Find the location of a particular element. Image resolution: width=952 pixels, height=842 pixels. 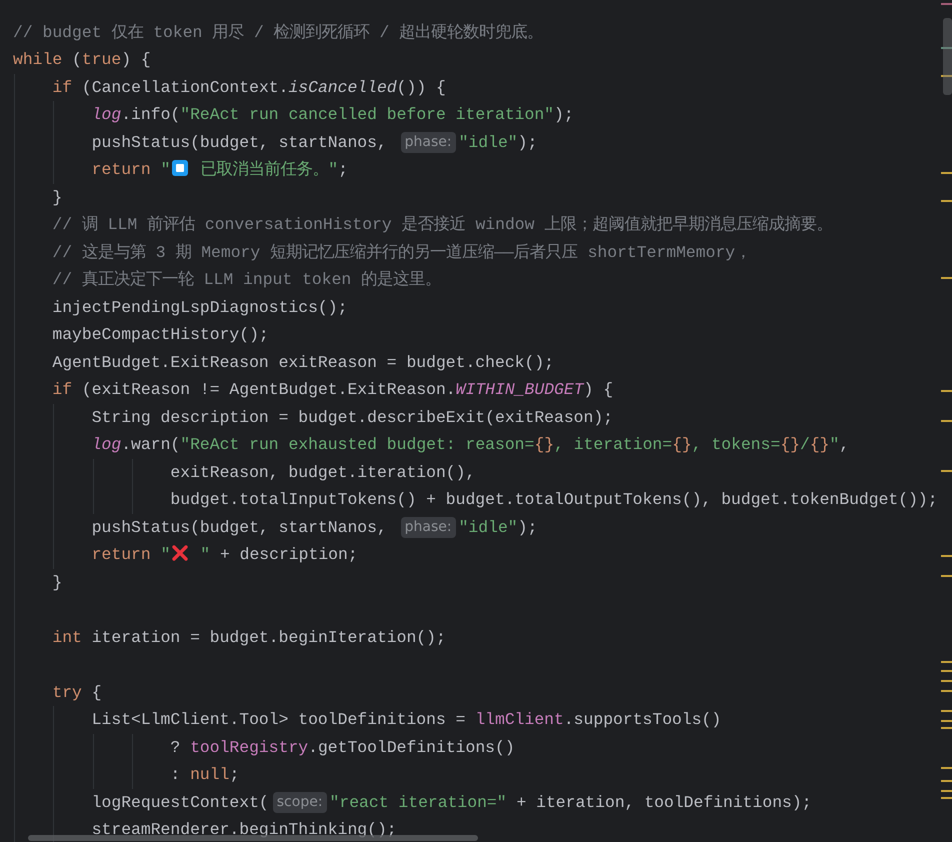

field-name: toolRegistry is located at coordinates (249, 747).